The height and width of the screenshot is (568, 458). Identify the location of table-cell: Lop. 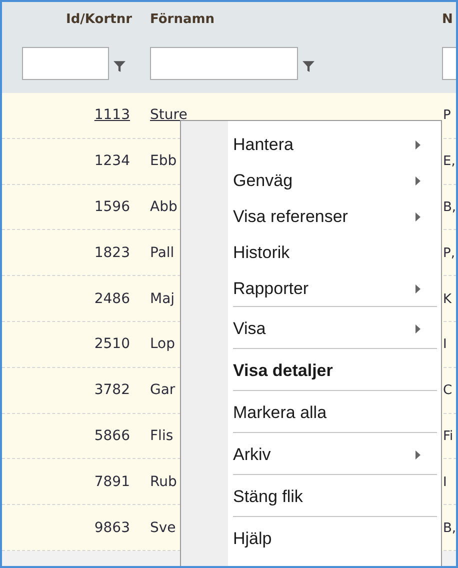
(163, 344).